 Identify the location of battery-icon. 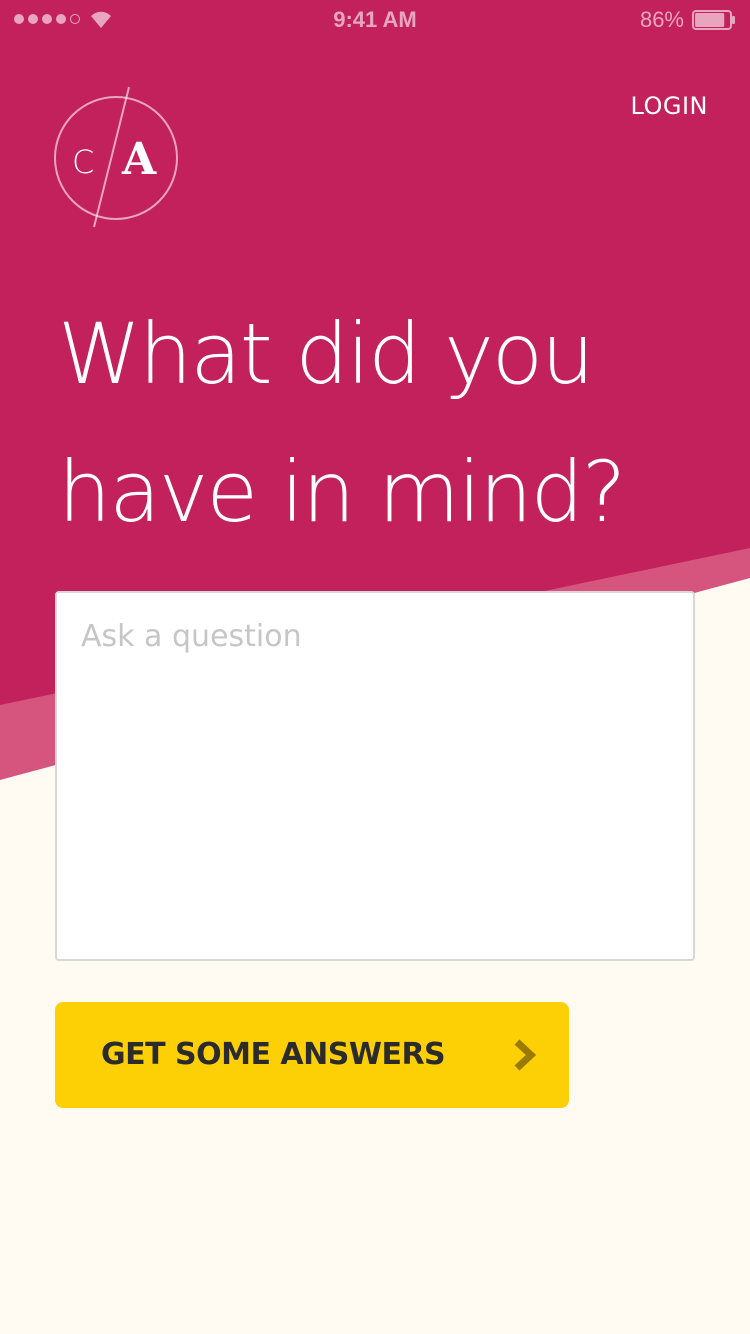
(713, 20).